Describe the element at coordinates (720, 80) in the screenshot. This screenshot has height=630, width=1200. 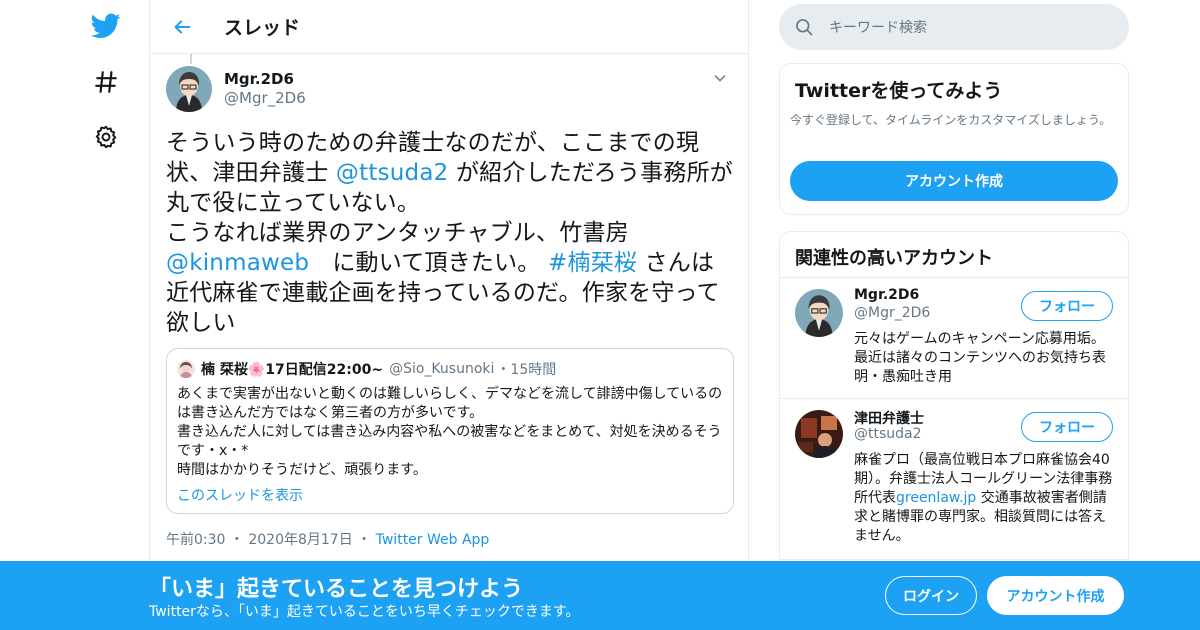
I see `chevron-down-icon` at that location.